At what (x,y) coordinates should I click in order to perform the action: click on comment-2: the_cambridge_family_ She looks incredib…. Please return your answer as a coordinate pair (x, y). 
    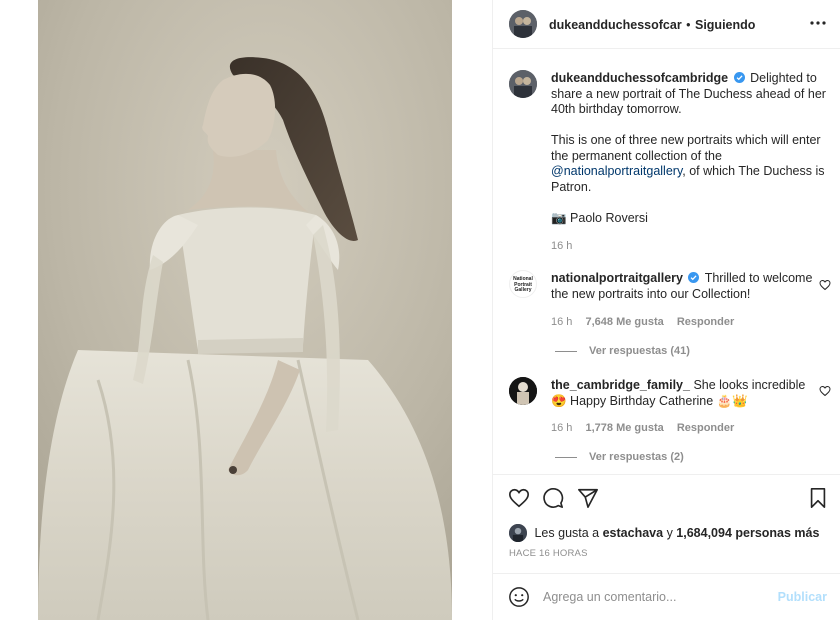
    Looking at the image, I should click on (682, 393).